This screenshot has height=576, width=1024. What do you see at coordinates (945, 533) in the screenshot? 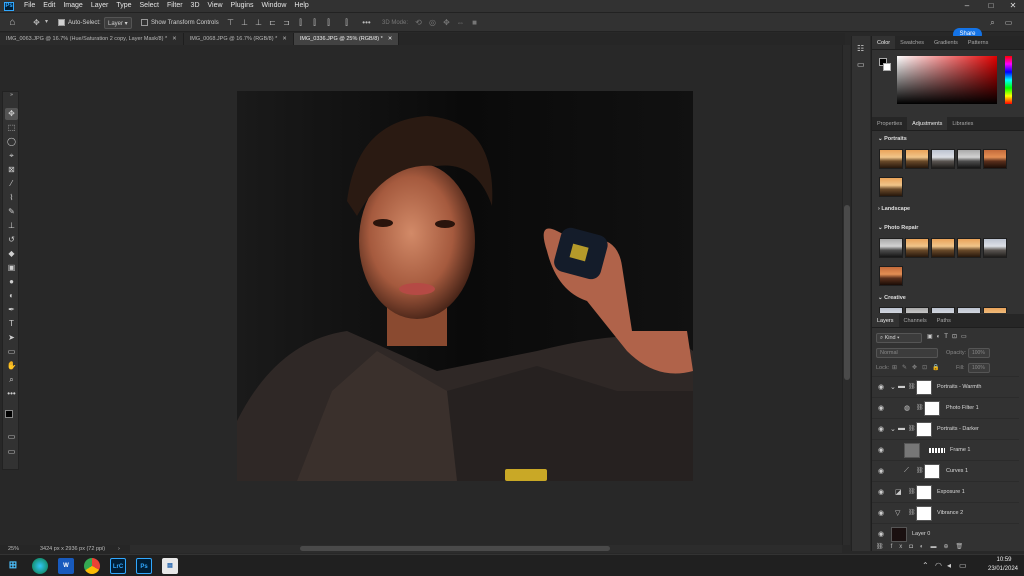
I see `layer-row-layer-0: ◉ Layer 0` at bounding box center [945, 533].